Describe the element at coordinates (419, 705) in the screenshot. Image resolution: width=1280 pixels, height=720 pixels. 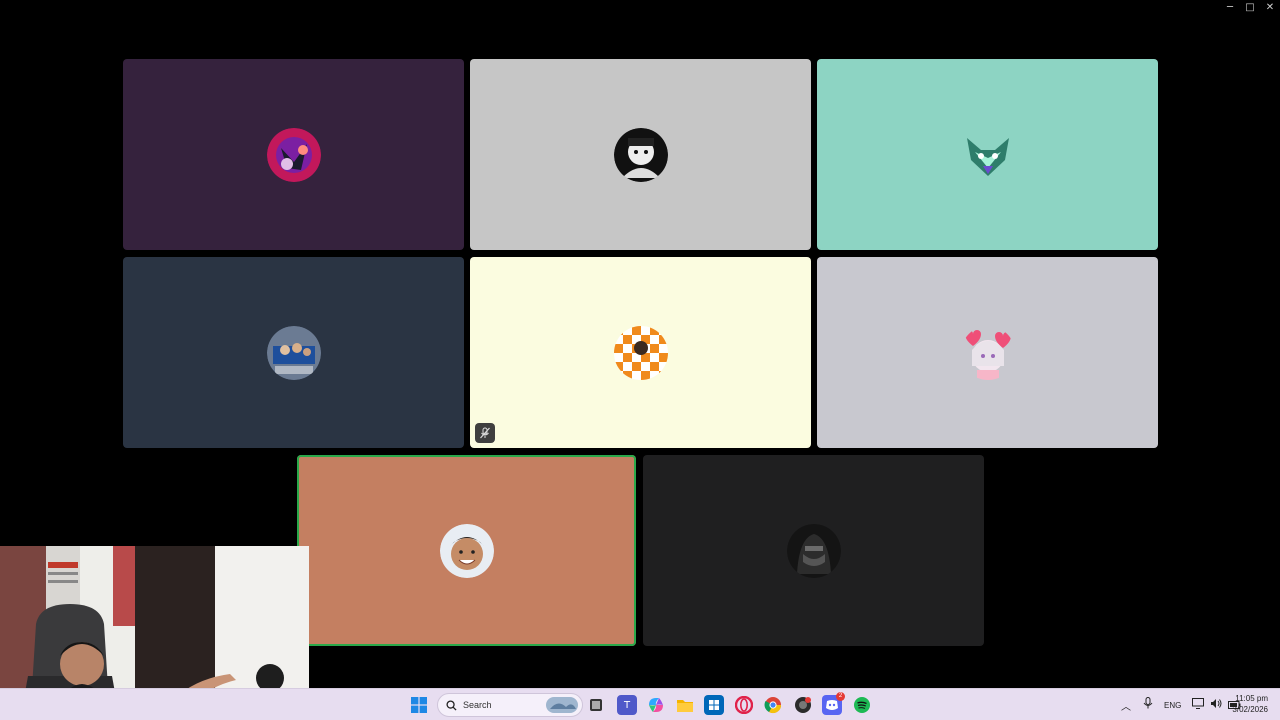
I see `windows-start-icon` at that location.